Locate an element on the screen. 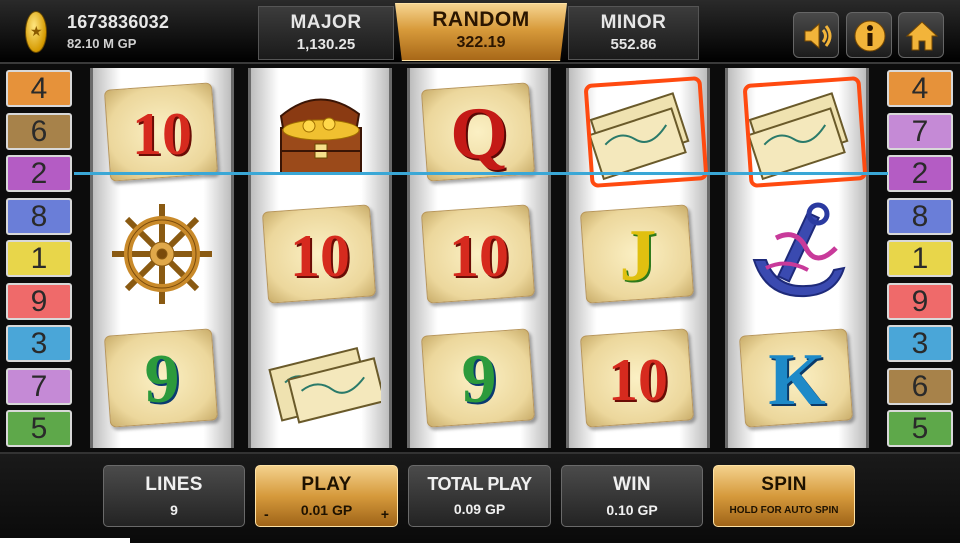  bottom-edge-strip is located at coordinates (65, 540).